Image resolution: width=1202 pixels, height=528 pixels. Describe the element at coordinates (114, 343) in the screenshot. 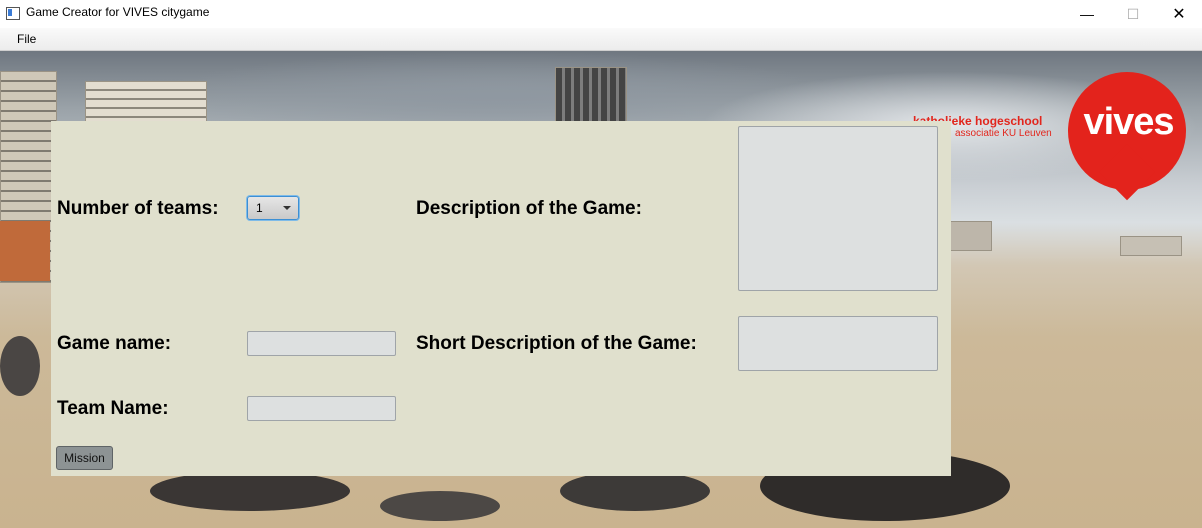

I see `game-name-label: Game name:` at that location.